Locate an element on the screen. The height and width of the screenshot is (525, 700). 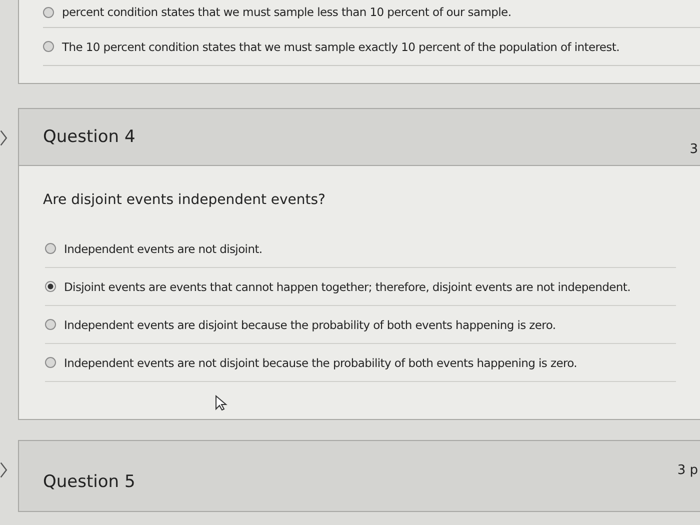
answer-option: percent condition states that we must sample less than 10 percent of our sample. is located at coordinates (287, 12).